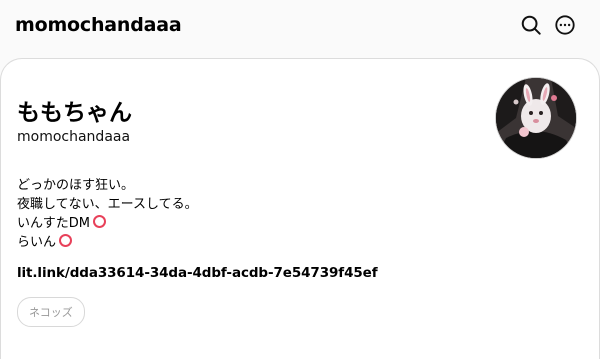  Describe the element at coordinates (74, 113) in the screenshot. I see `profile-display-name: ももちゃん` at that location.